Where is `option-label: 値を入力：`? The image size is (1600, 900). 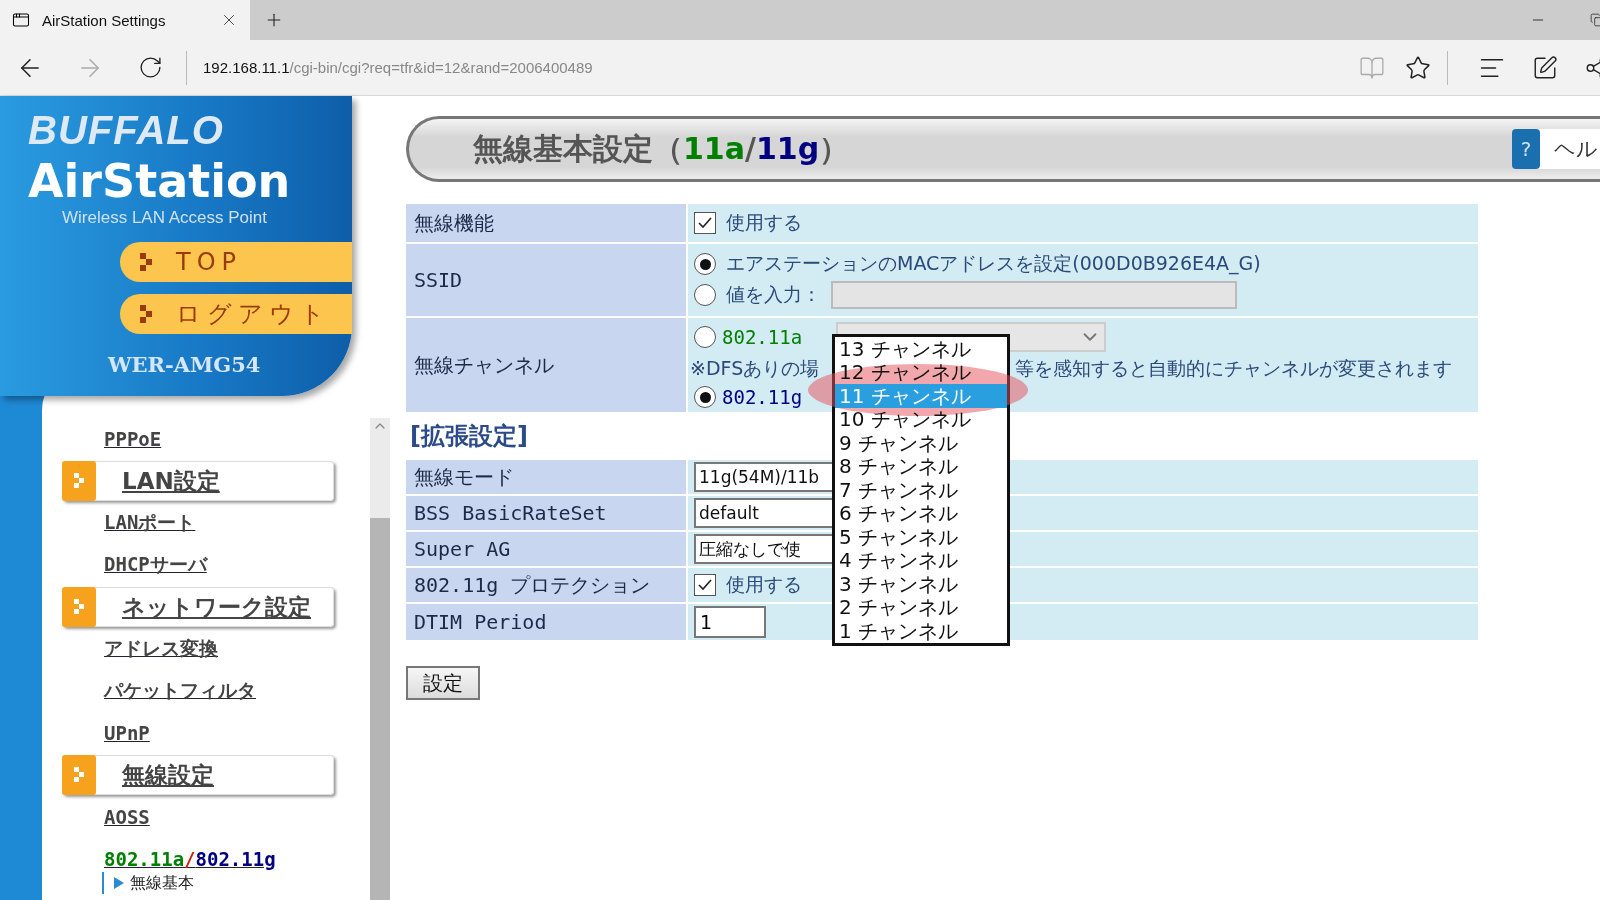
option-label: 値を入力： is located at coordinates (773, 294).